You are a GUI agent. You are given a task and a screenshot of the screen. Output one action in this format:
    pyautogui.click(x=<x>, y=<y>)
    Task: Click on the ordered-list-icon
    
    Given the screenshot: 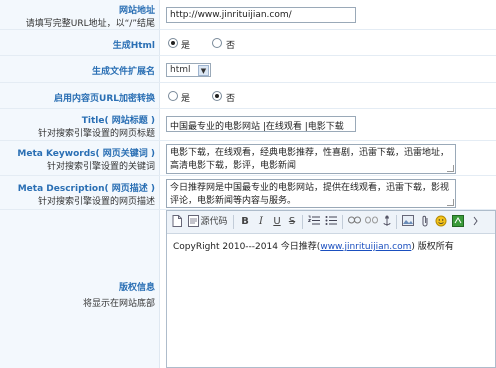 What is the action you would take?
    pyautogui.click(x=314, y=222)
    